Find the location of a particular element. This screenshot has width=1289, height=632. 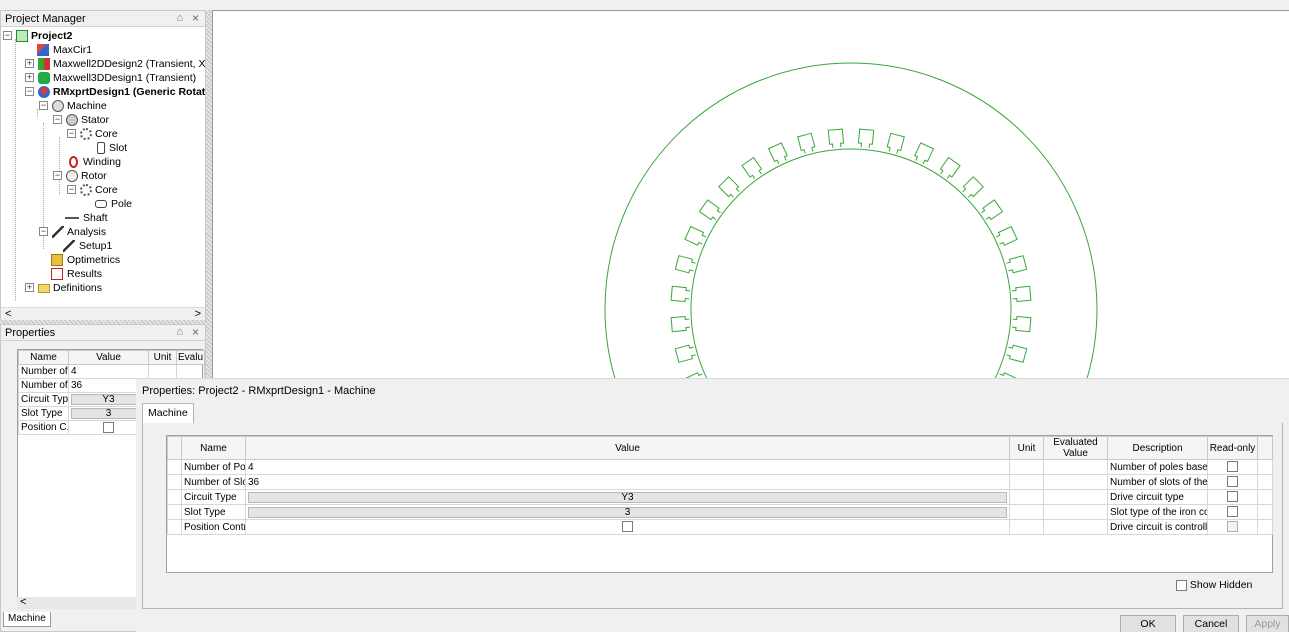

tree-label: Setup1 is located at coordinates (96, 246).